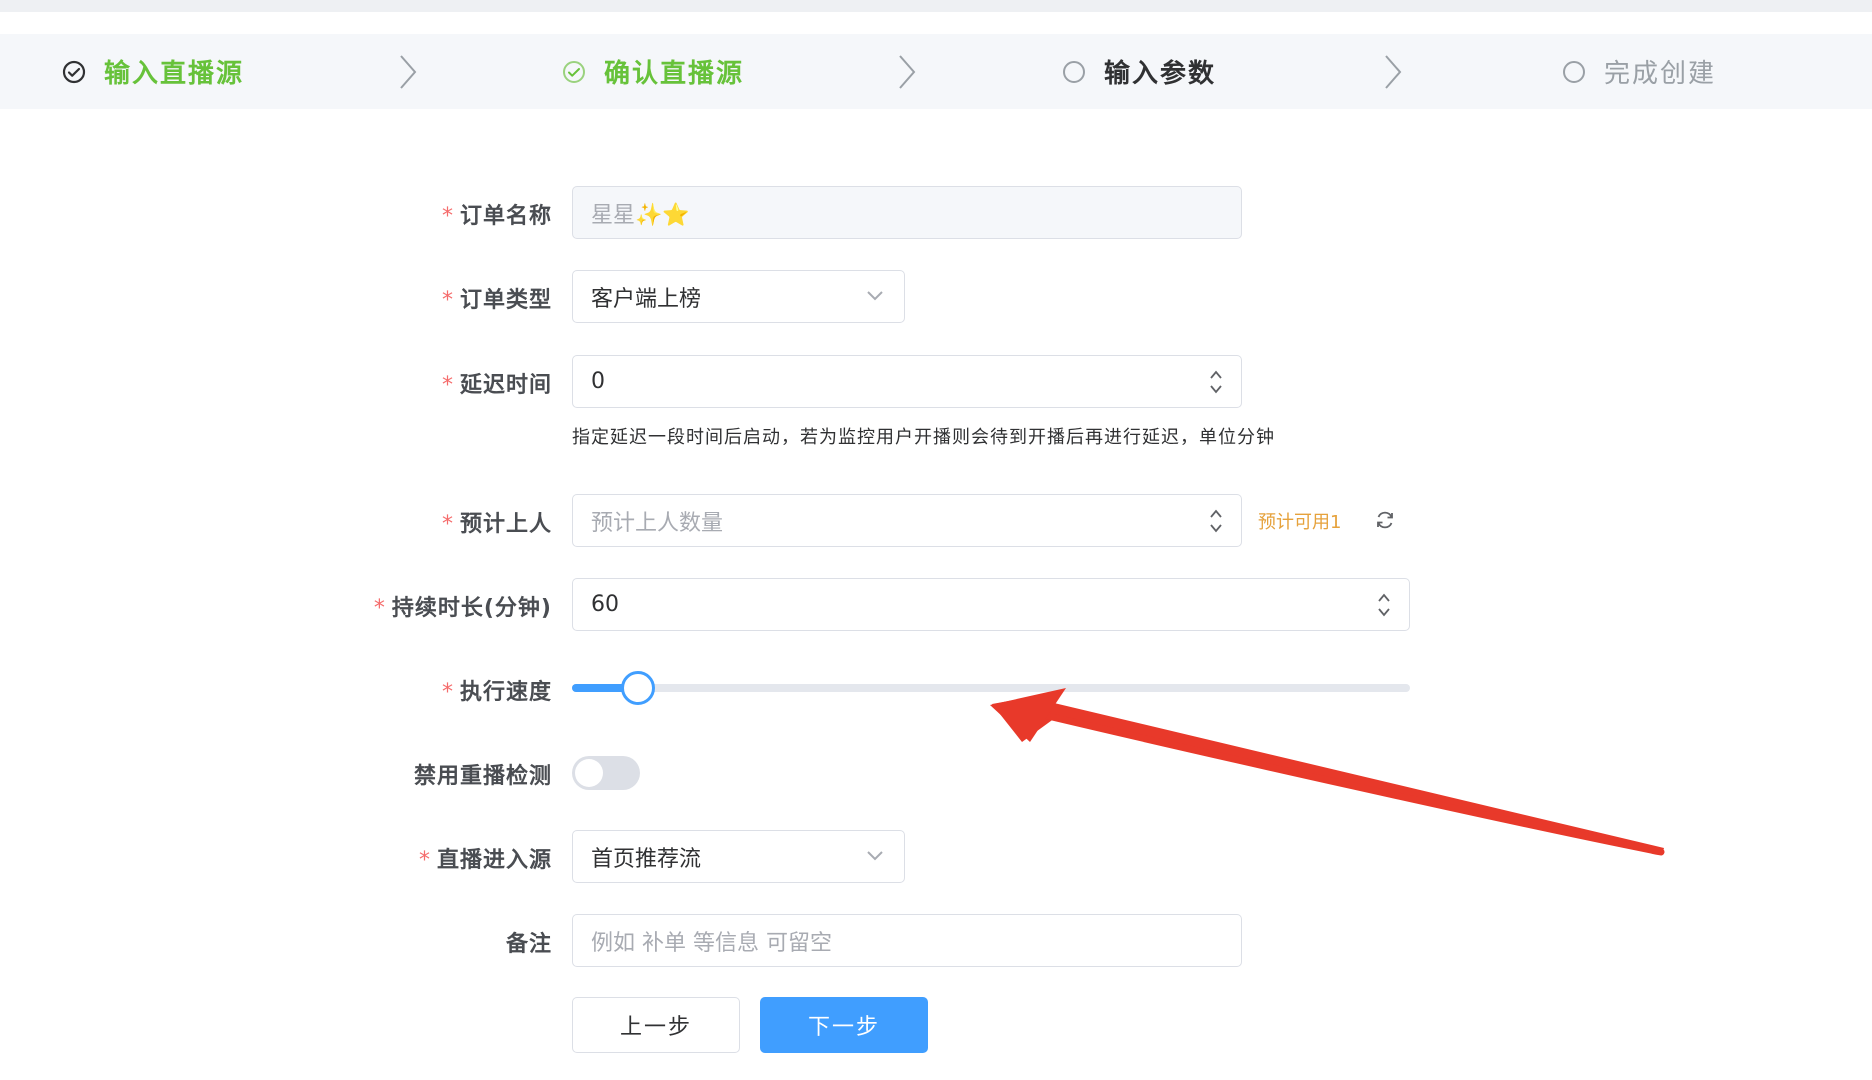 The height and width of the screenshot is (1080, 1872). What do you see at coordinates (485, 860) in the screenshot?
I see `entry-source-label: * 直播进入源` at bounding box center [485, 860].